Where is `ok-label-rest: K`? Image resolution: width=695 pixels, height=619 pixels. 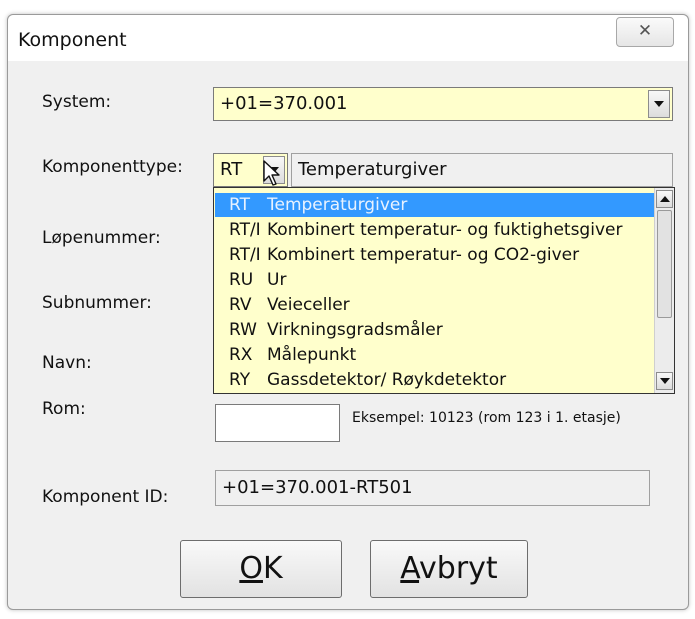 ok-label-rest: K is located at coordinates (272, 568).